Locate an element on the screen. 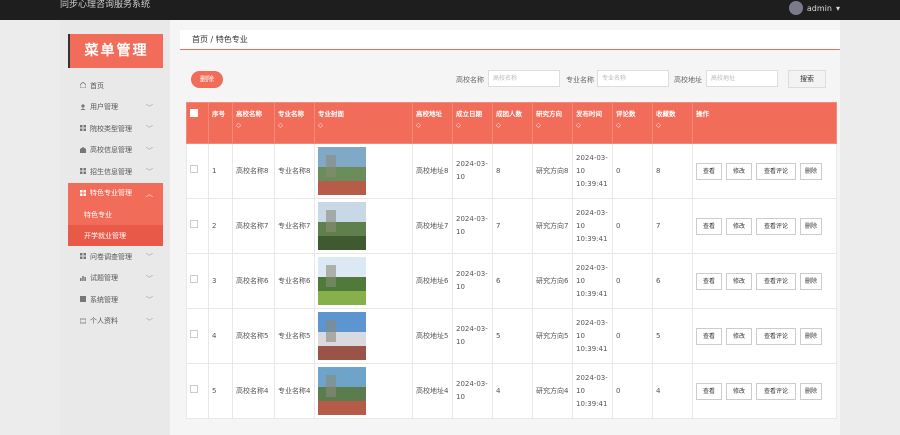 The height and width of the screenshot is (435, 900). submenu-item: 开学就业管理 is located at coordinates (115, 235).